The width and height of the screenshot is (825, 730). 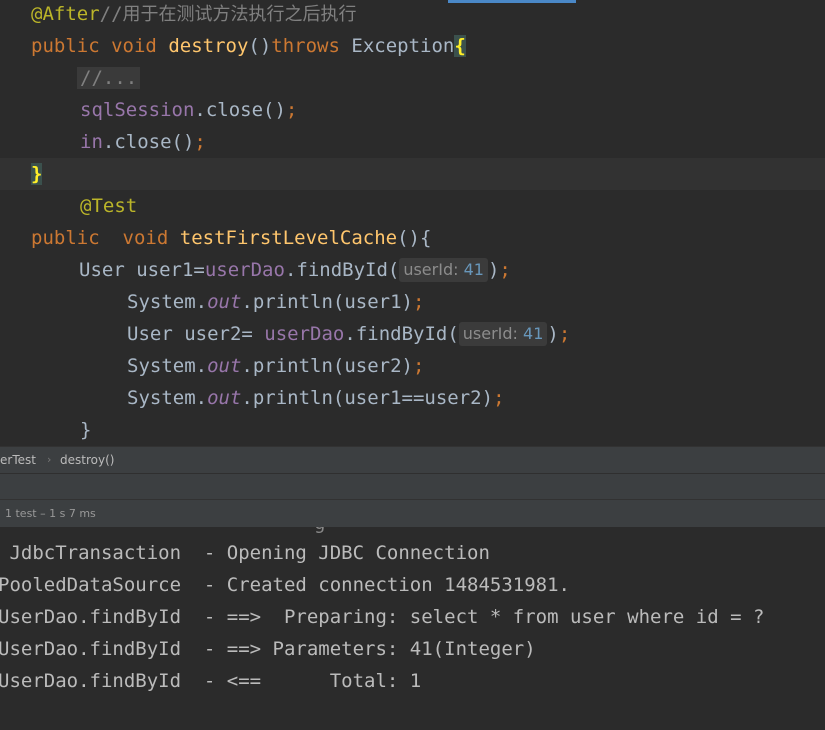 I want to click on println-call: .println(user2), so click(x=327, y=366).